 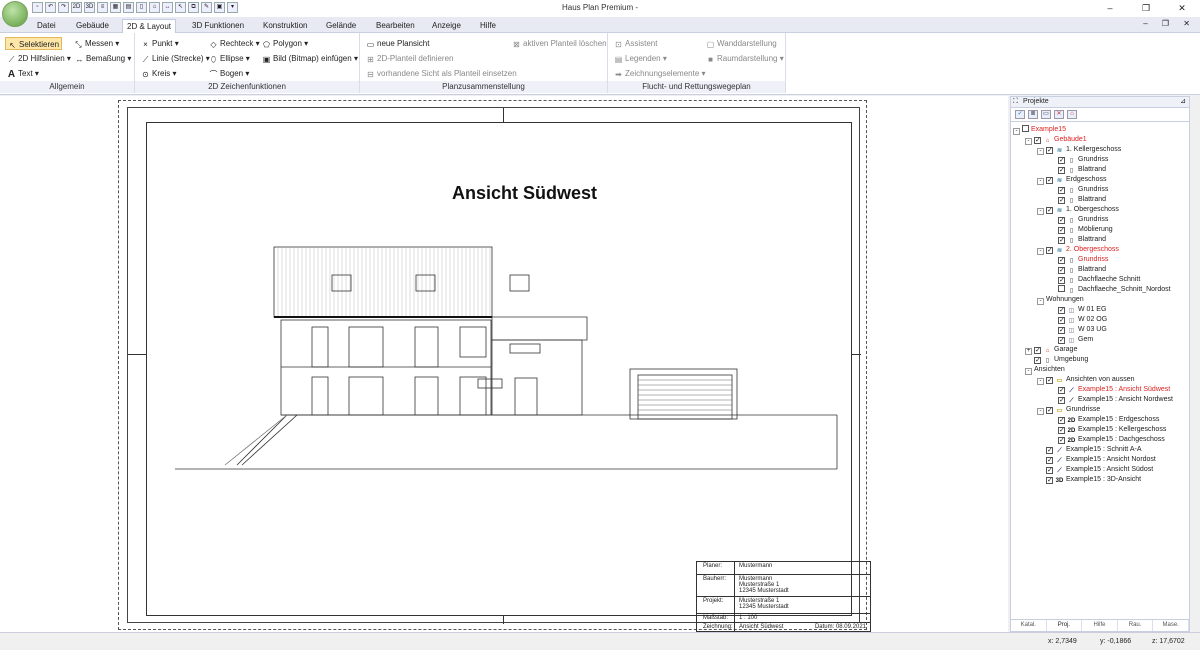 What do you see at coordinates (1169, 23) in the screenshot?
I see `mdi-controls: – ❐ ✕` at bounding box center [1169, 23].